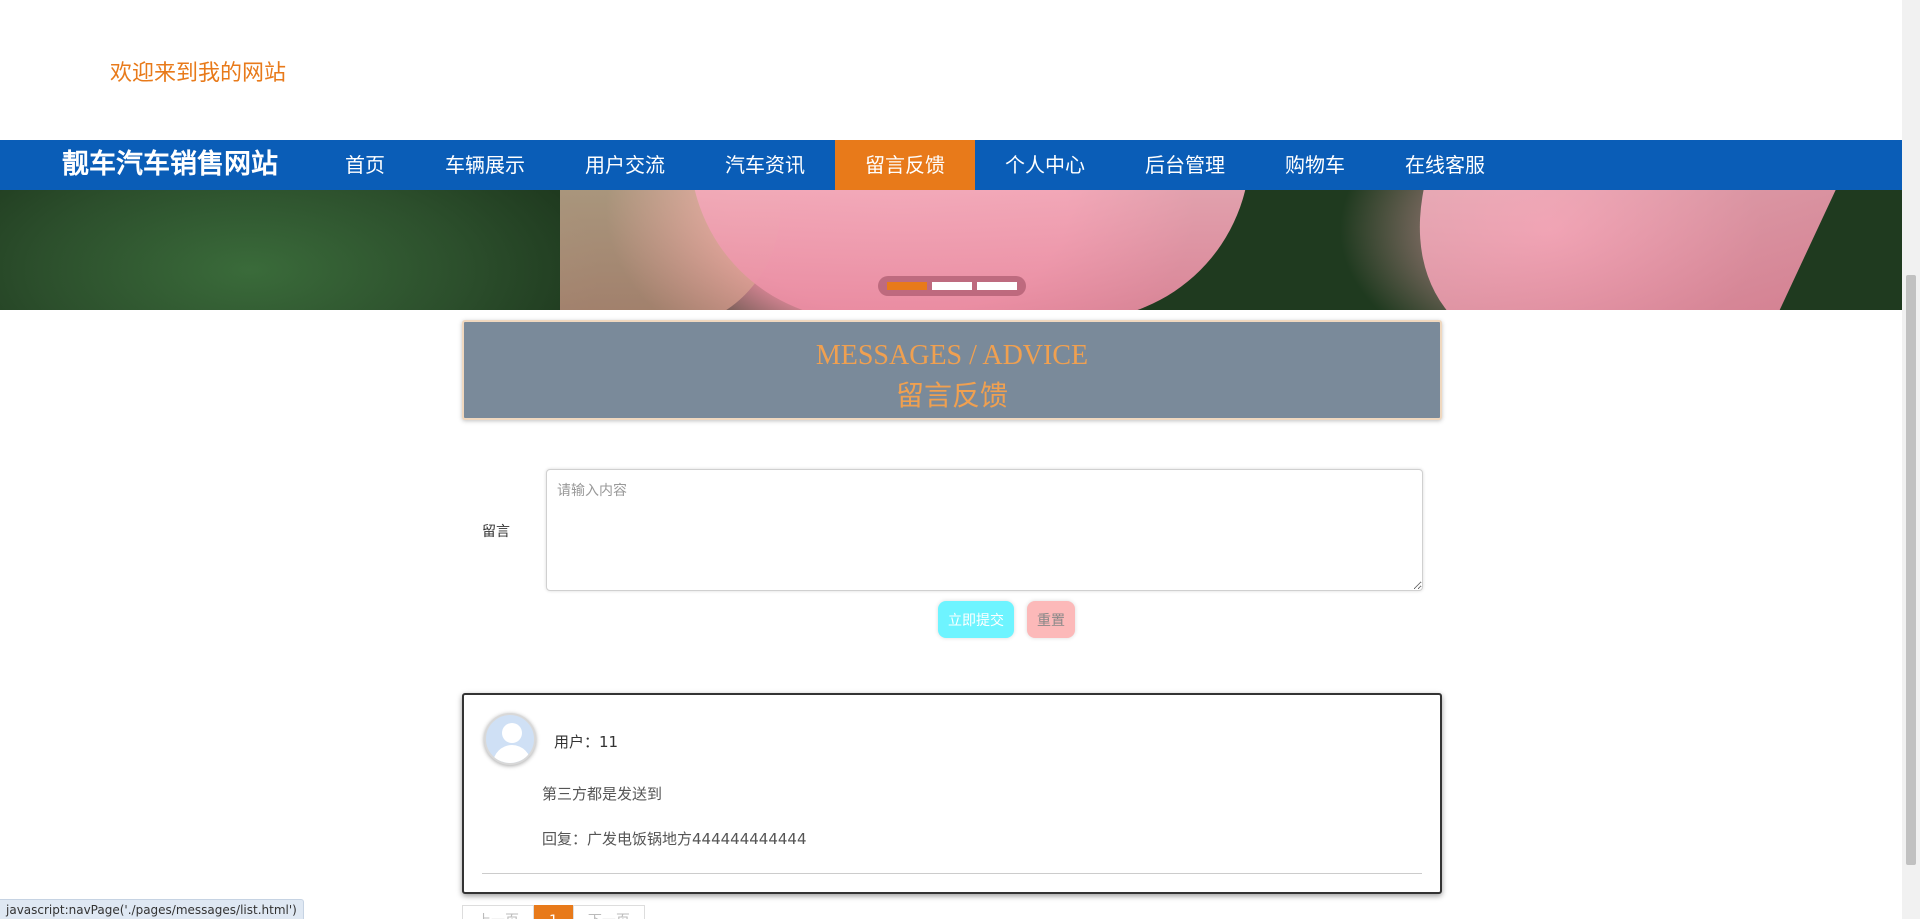 The width and height of the screenshot is (1920, 919). Describe the element at coordinates (170, 165) in the screenshot. I see `site-brand: 靓车汽车销售网站` at that location.